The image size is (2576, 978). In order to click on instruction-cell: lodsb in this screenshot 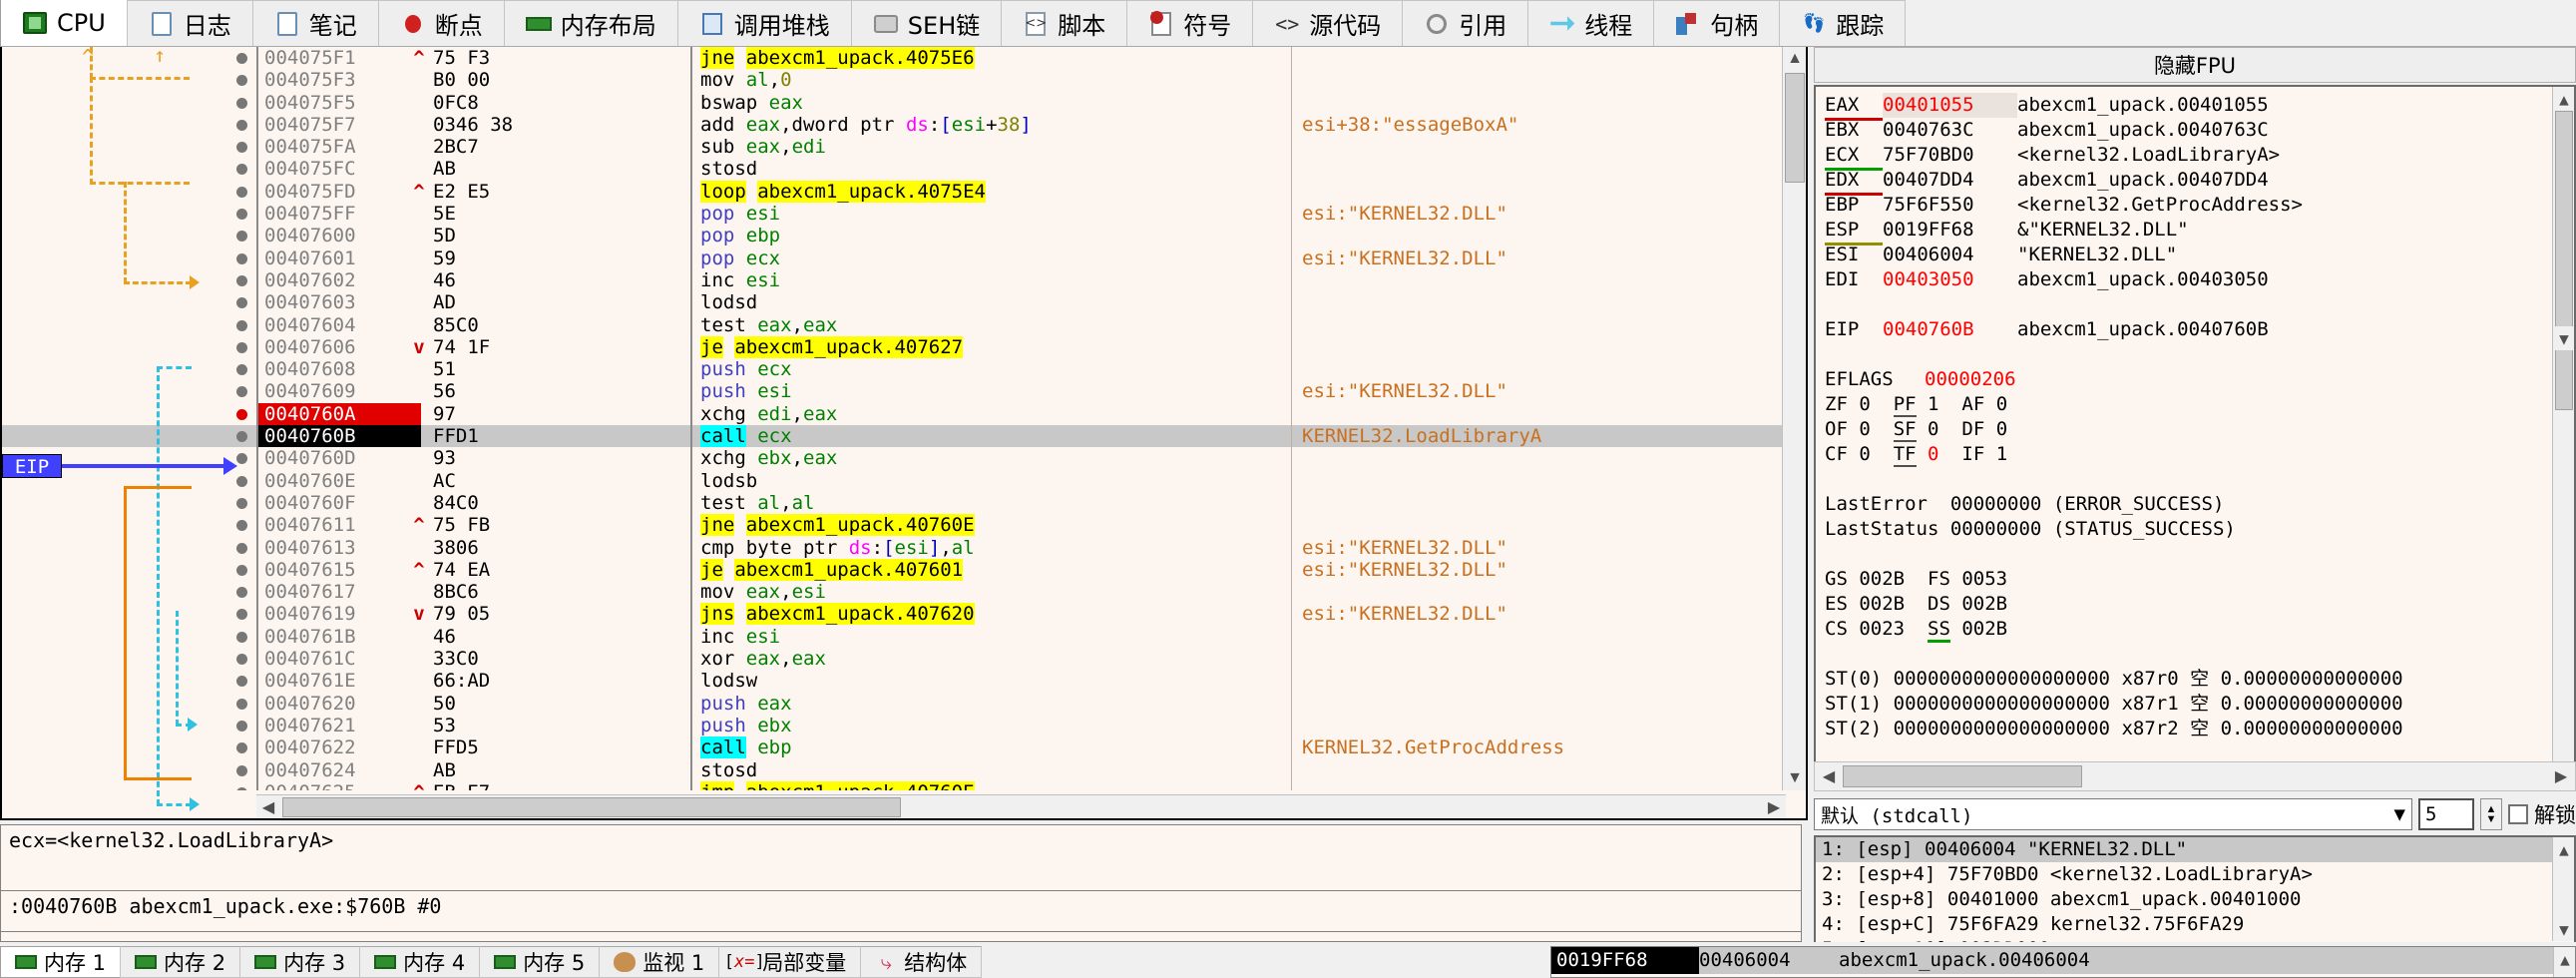, I will do `click(723, 481)`.